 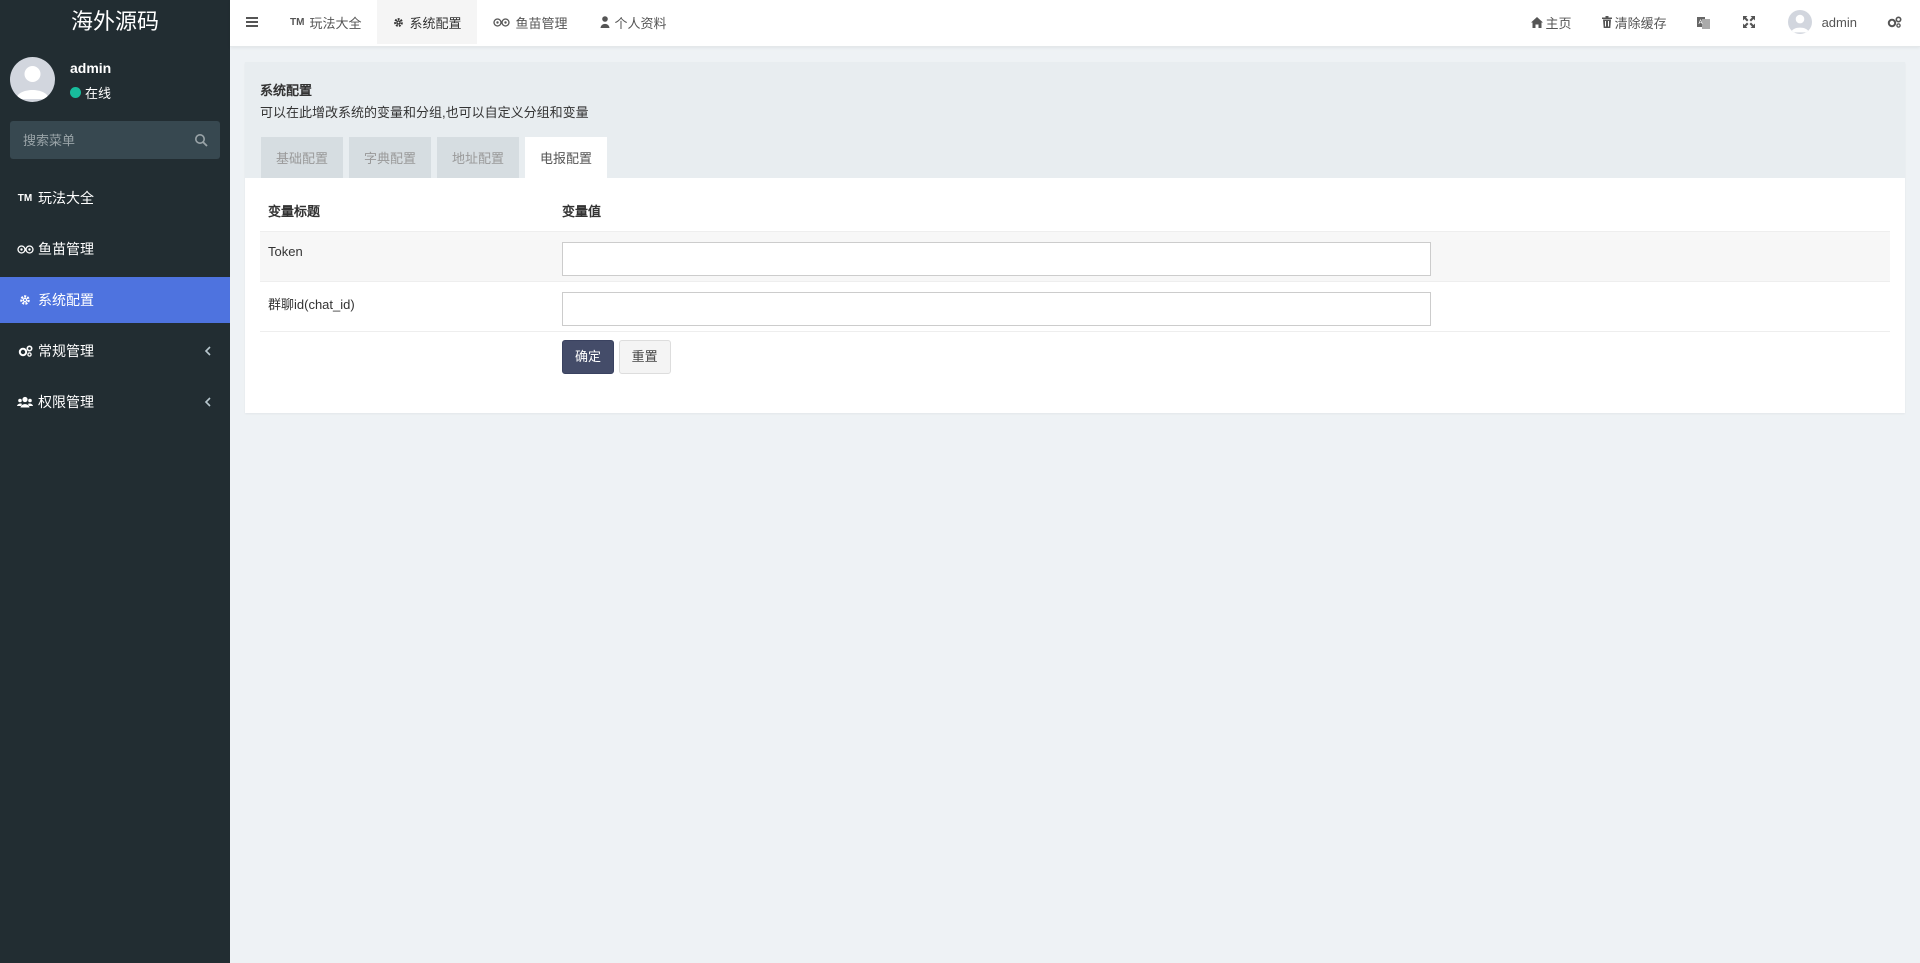 I want to click on user-menu: admin, so click(x=1822, y=22).